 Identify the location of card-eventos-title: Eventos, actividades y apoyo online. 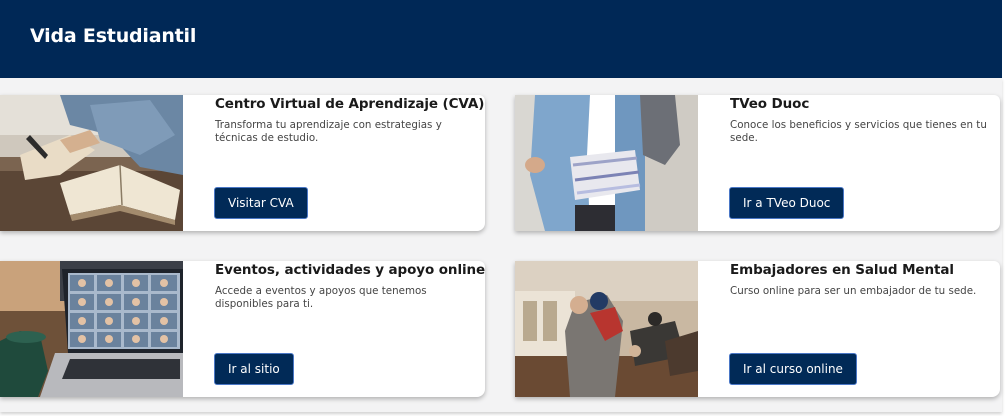
(350, 270).